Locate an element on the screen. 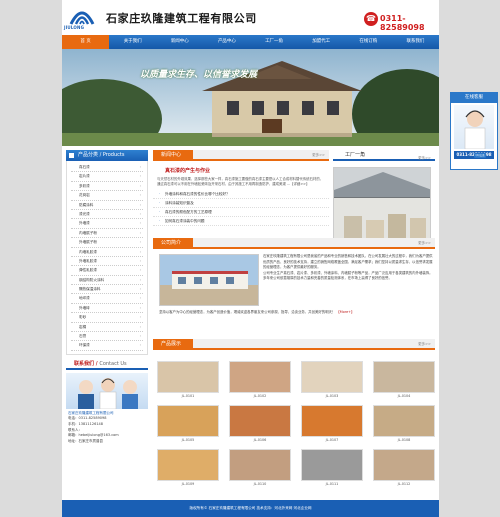 This screenshot has height=517, width=500. category-item: 岩棉 › is located at coordinates (107, 328).